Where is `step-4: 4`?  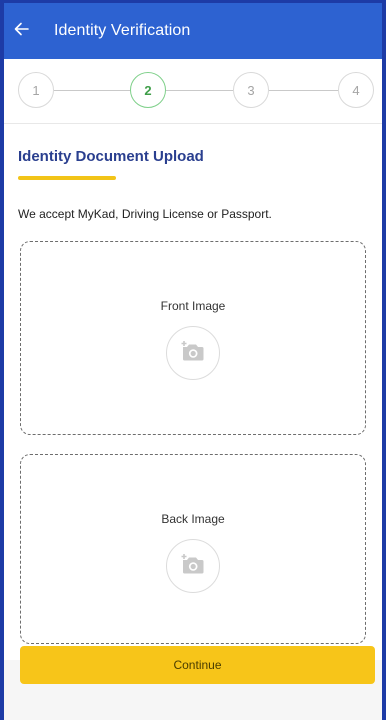
step-4: 4 is located at coordinates (356, 90).